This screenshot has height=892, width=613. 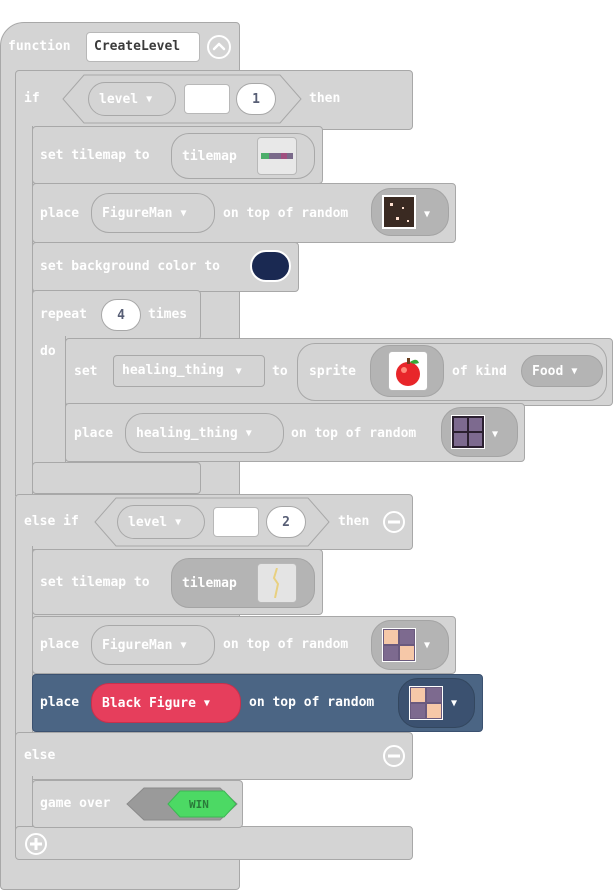 I want to click on grid-tile-icon, so click(x=468, y=432).